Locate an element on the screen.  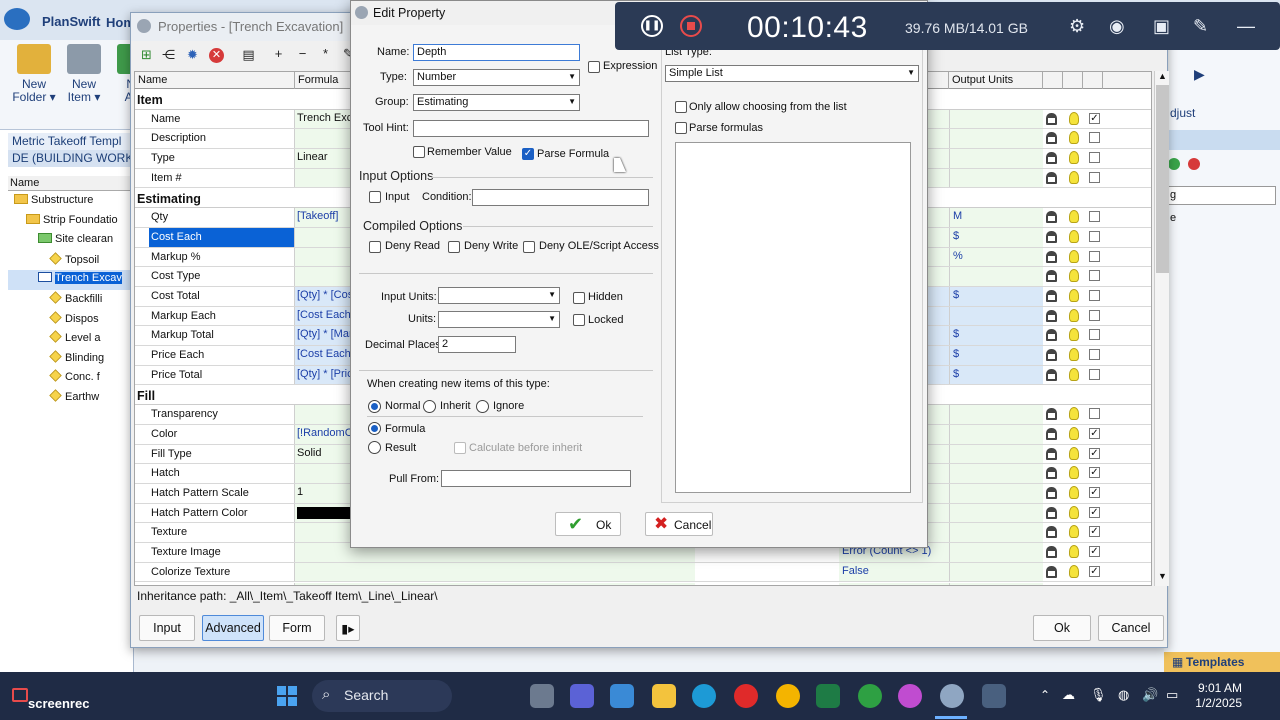
deny-ole-checkbox is located at coordinates (529, 247).